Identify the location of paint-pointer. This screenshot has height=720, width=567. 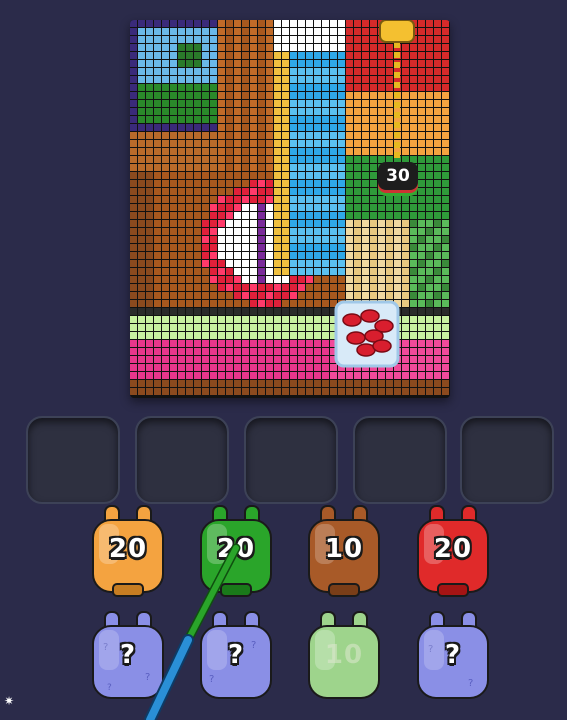
(192, 631).